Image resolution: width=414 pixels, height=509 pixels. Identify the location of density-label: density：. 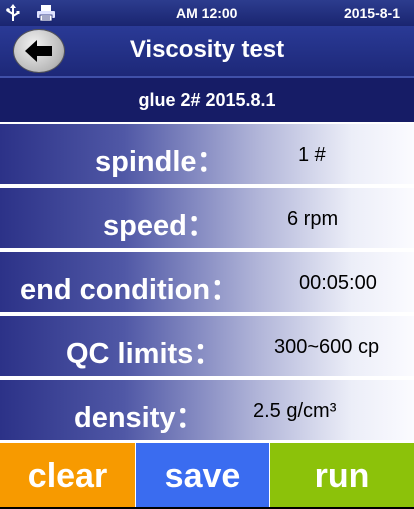
(139, 418).